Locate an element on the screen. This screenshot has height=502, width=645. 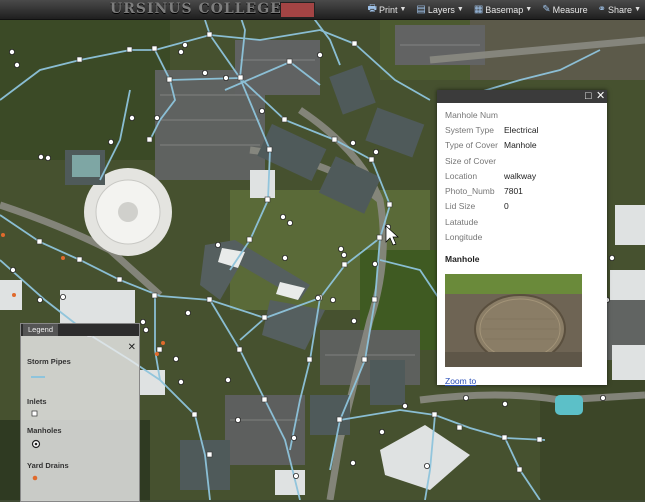
attribute-row: Manhole Num is located at coordinates (522, 114).